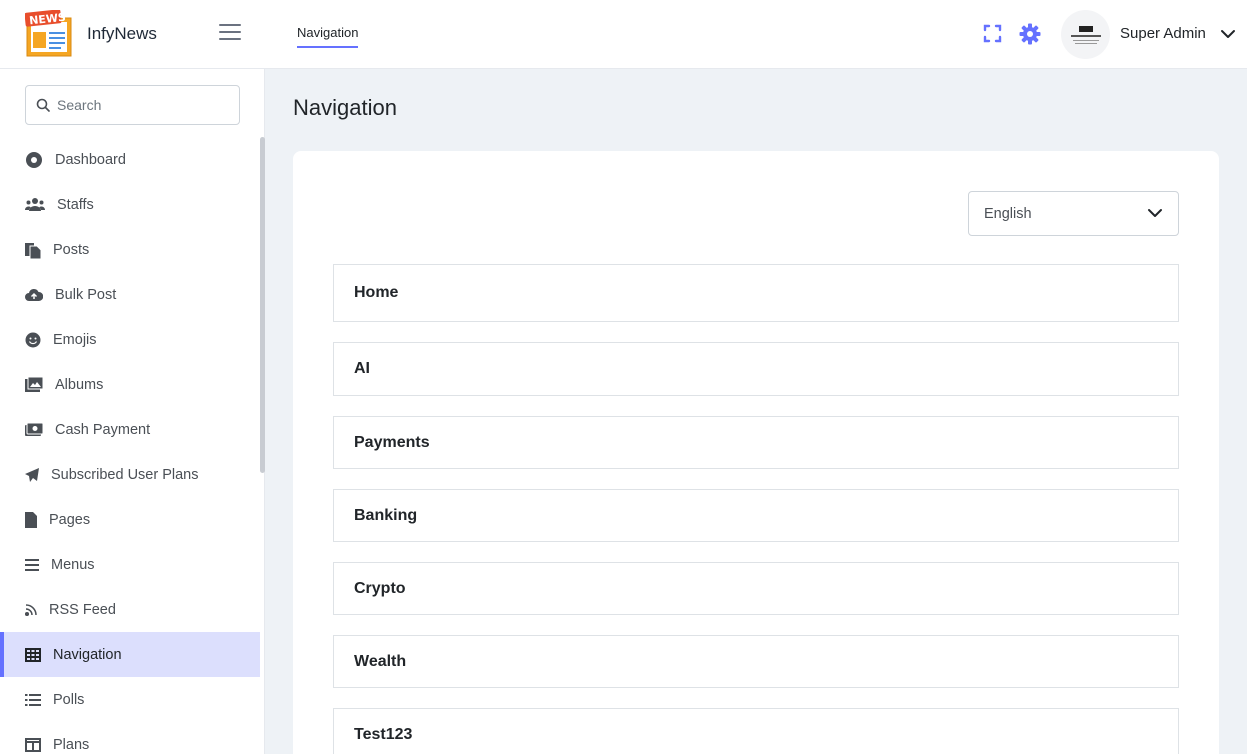 Image resolution: width=1247 pixels, height=754 pixels. What do you see at coordinates (73, 564) in the screenshot?
I see `sidebar-item-label: Menus` at bounding box center [73, 564].